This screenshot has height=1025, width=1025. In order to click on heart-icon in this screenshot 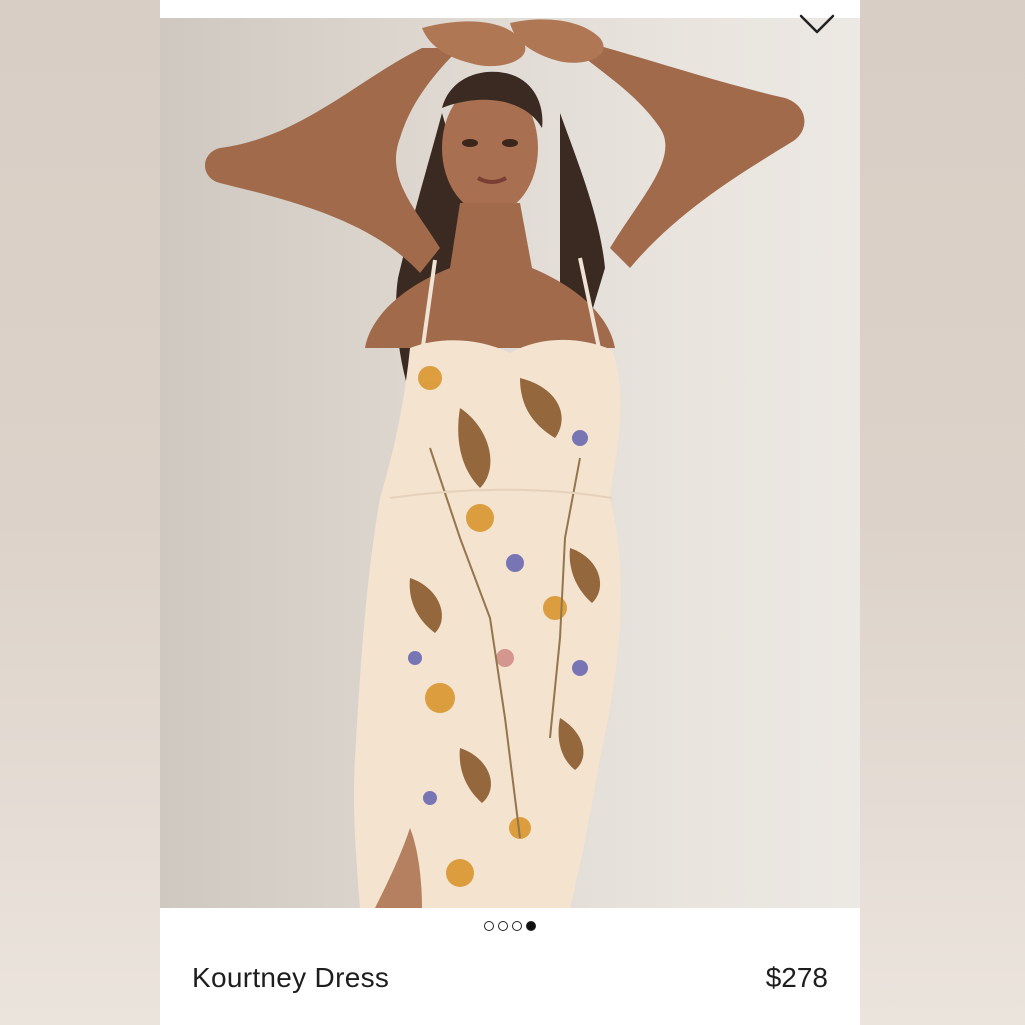, I will do `click(817, 28)`.